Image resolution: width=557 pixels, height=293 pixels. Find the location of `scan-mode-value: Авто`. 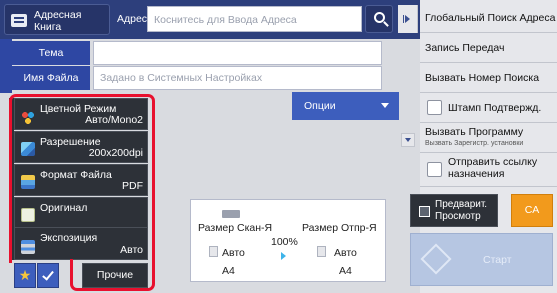

scan-mode-value: Авто is located at coordinates (233, 253).